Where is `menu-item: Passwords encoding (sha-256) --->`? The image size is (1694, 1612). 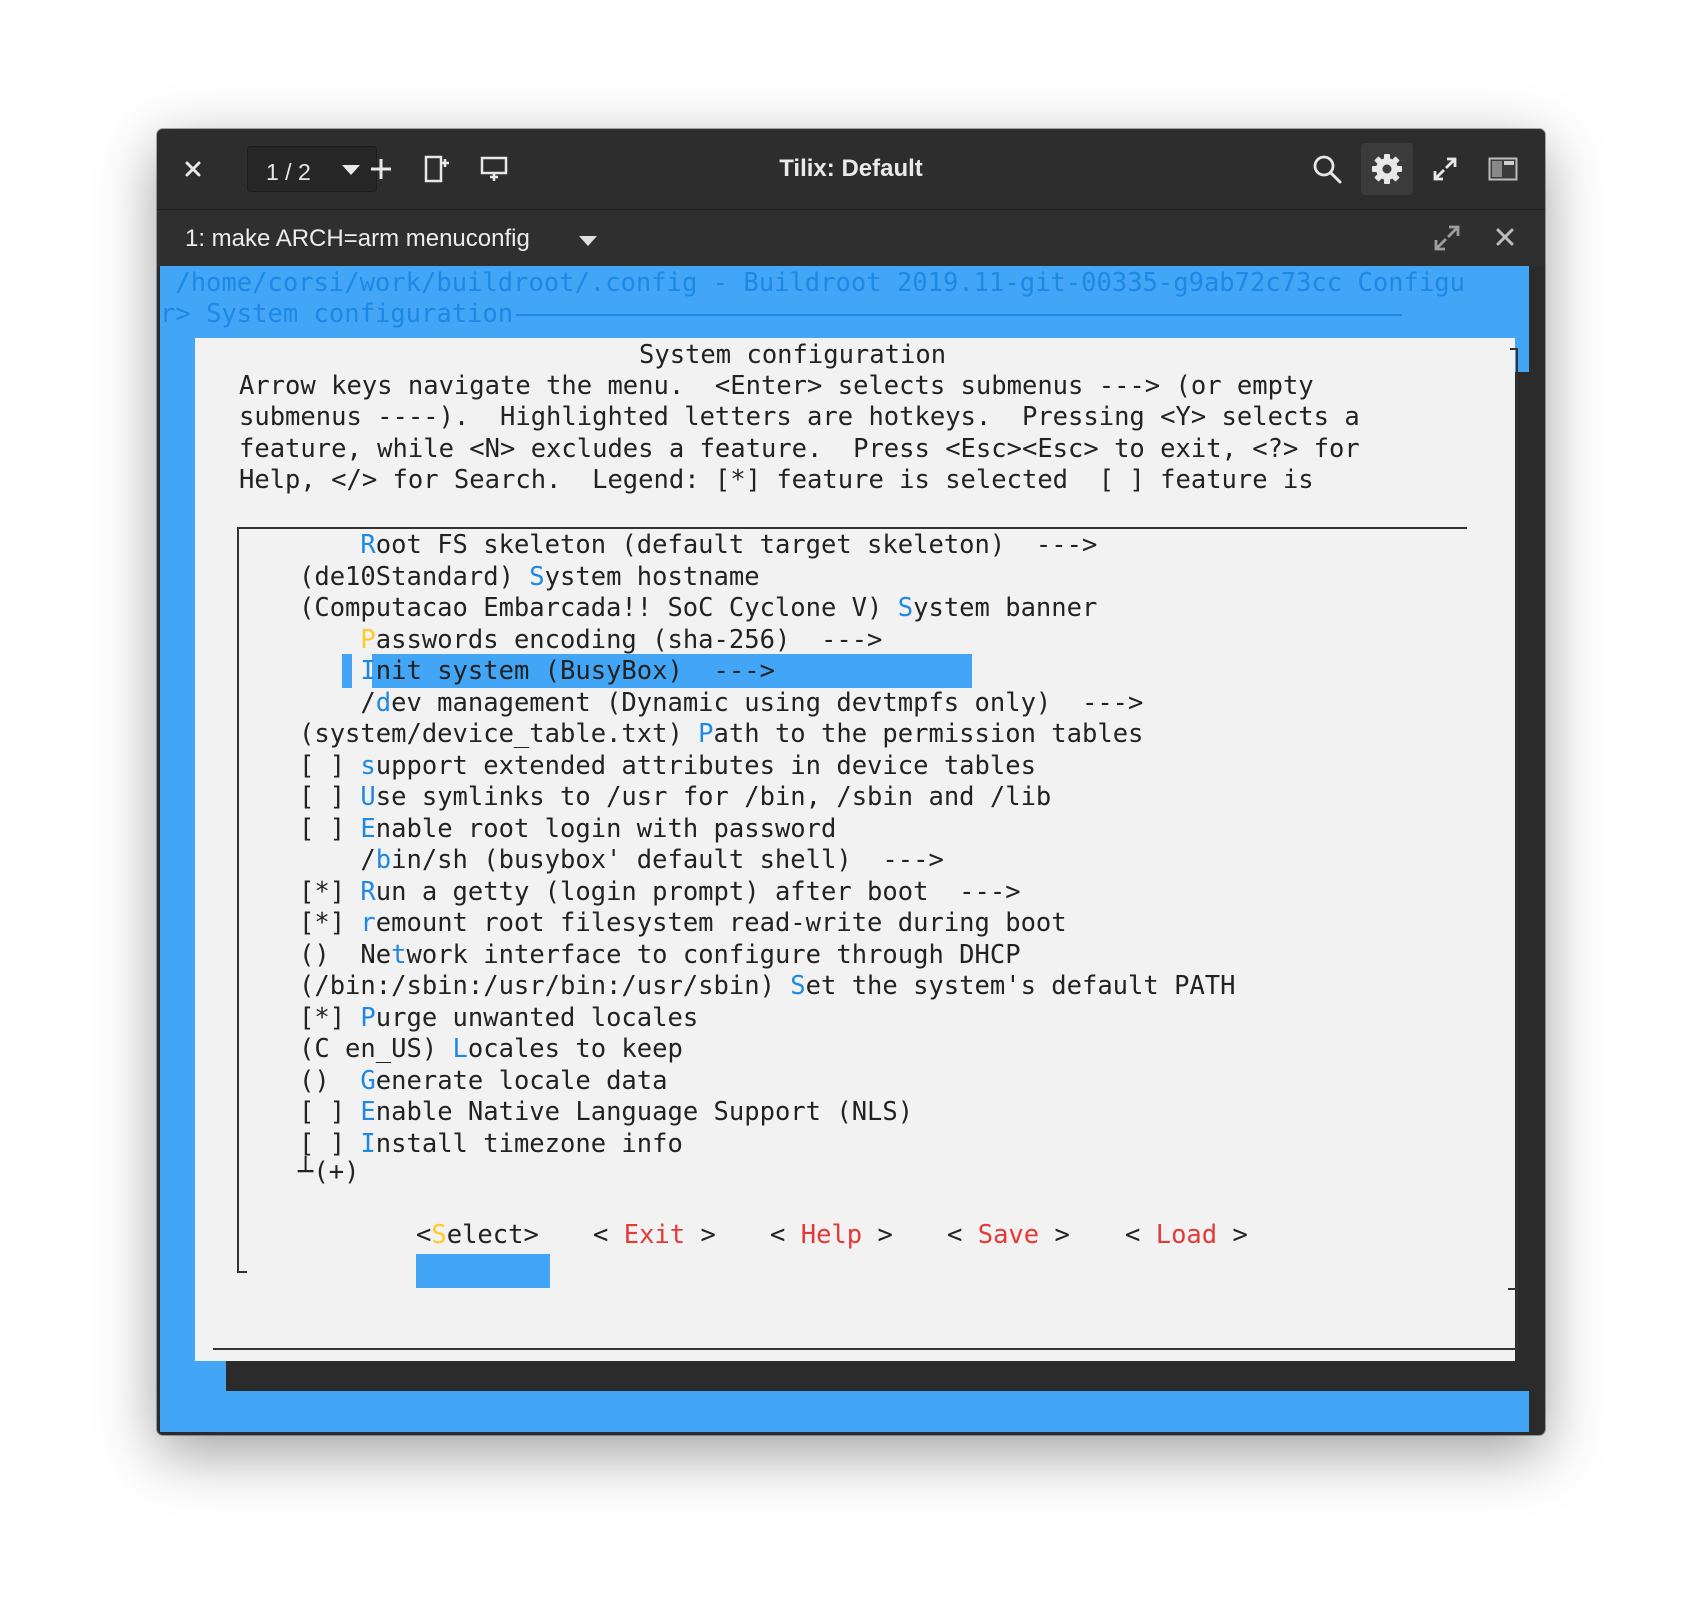
menu-item: Passwords encoding (sha-256) ---> is located at coordinates (590, 640).